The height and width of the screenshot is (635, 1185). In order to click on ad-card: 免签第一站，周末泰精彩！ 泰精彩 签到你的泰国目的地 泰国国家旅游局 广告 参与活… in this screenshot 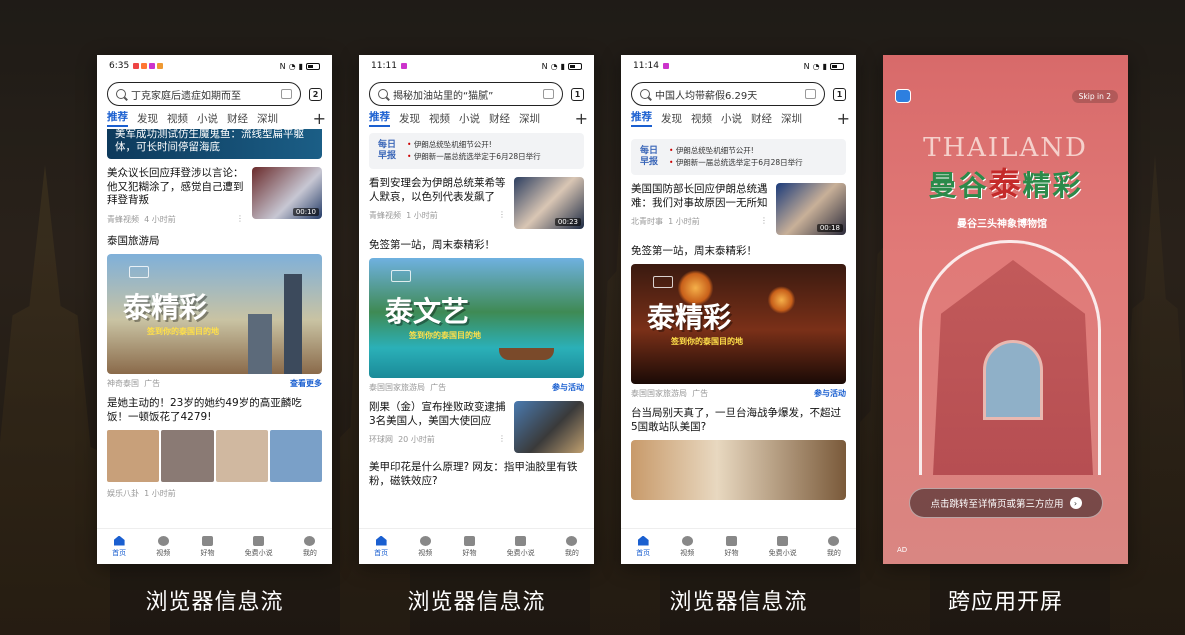, I will do `click(738, 317)`.